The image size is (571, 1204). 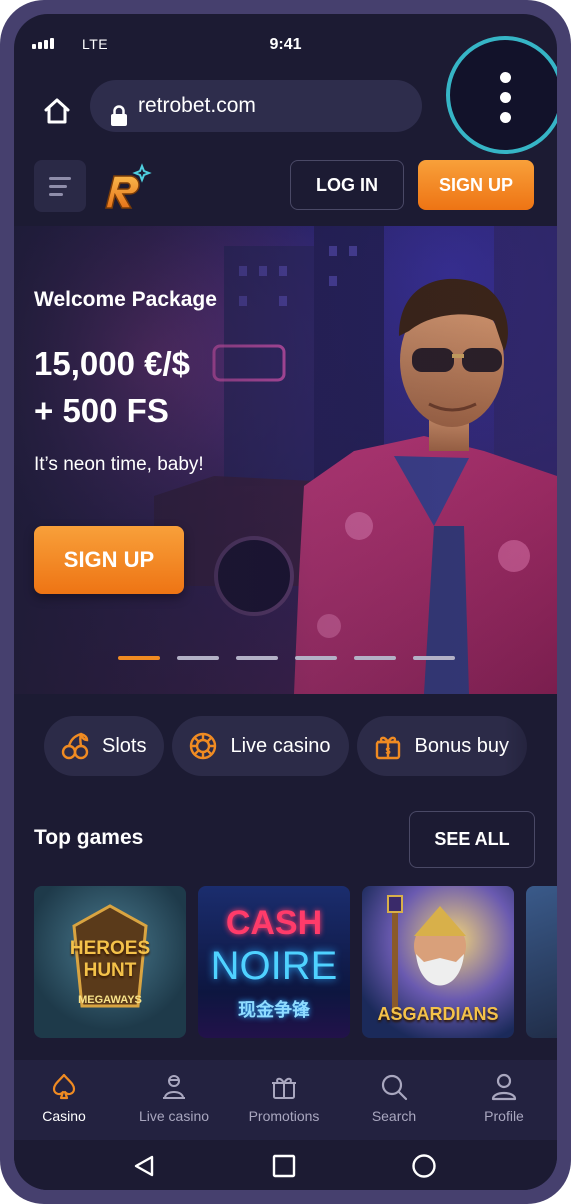 I want to click on nav-label: Promotions, so click(x=284, y=1116).